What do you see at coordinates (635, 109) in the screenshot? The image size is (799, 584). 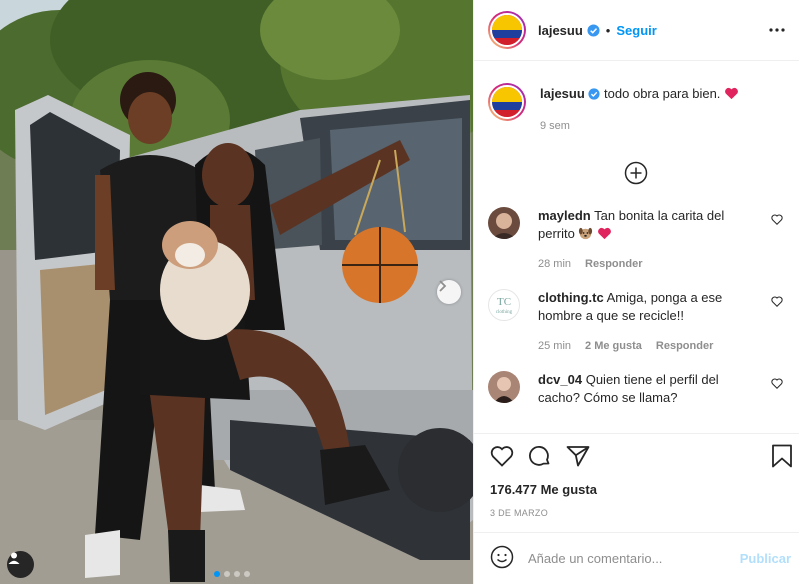 I see `caption: lajesuu todo obra para bien. 9 sem` at bounding box center [635, 109].